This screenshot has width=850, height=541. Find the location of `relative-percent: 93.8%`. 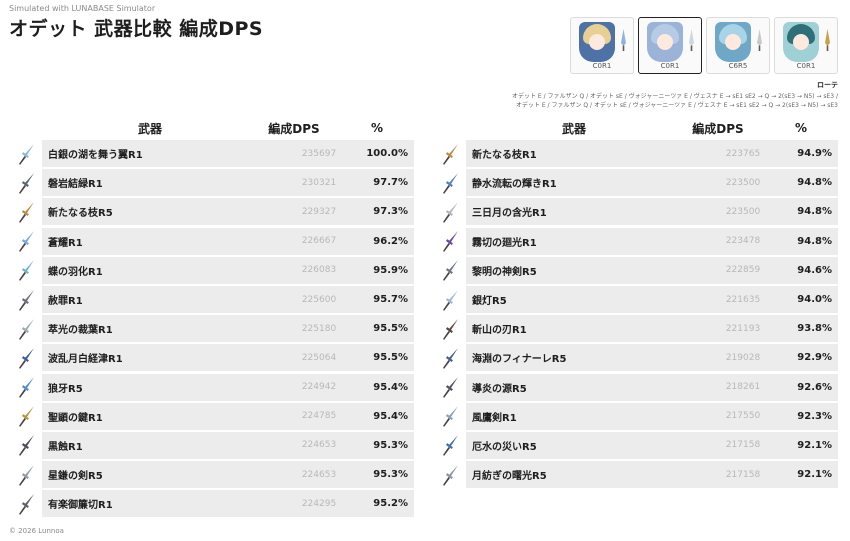

relative-percent: 93.8% is located at coordinates (808, 329).